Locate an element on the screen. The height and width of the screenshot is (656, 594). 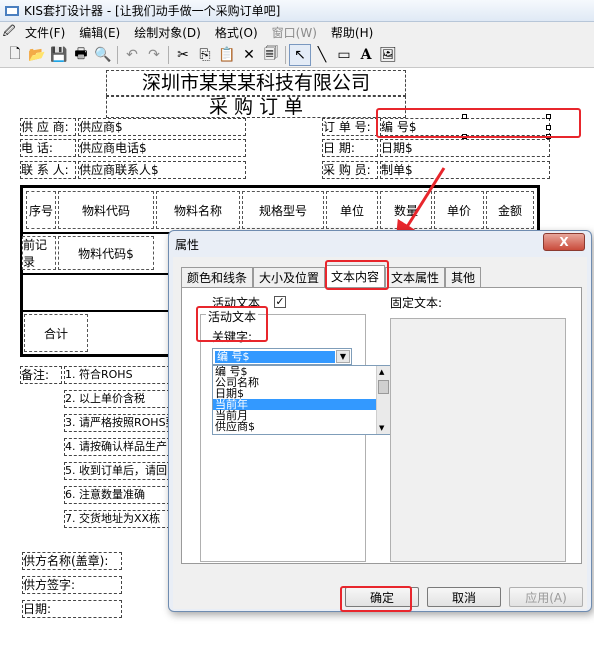
scroll-down-icon: ▼ is located at coordinates (381, 428).